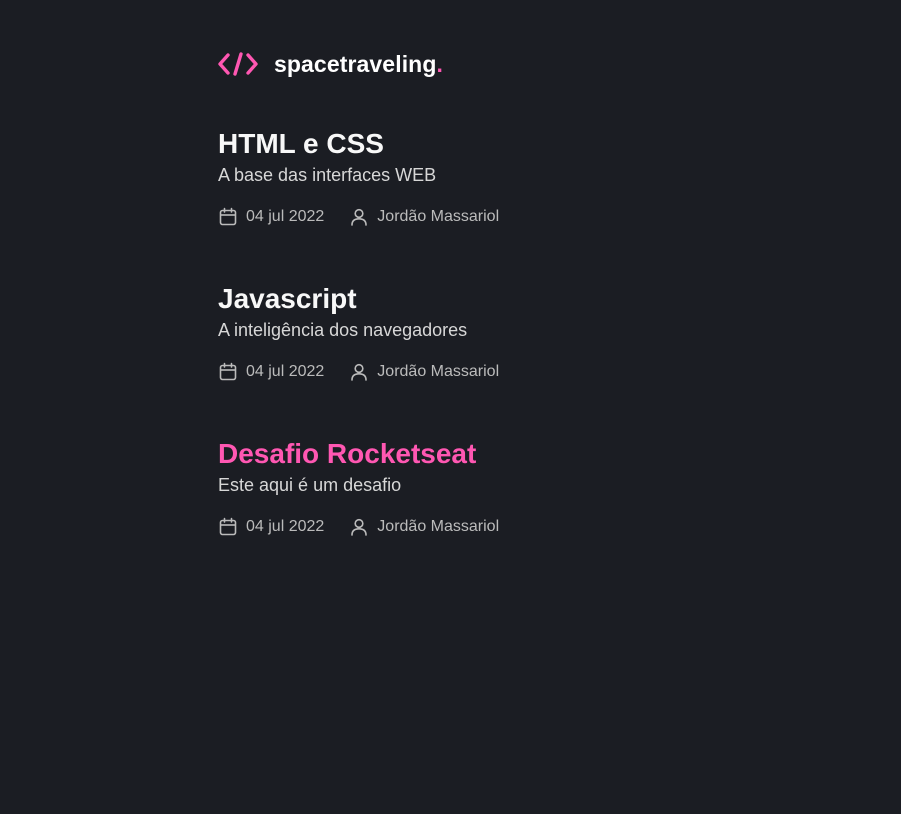  I want to click on code-brackets-icon, so click(238, 64).